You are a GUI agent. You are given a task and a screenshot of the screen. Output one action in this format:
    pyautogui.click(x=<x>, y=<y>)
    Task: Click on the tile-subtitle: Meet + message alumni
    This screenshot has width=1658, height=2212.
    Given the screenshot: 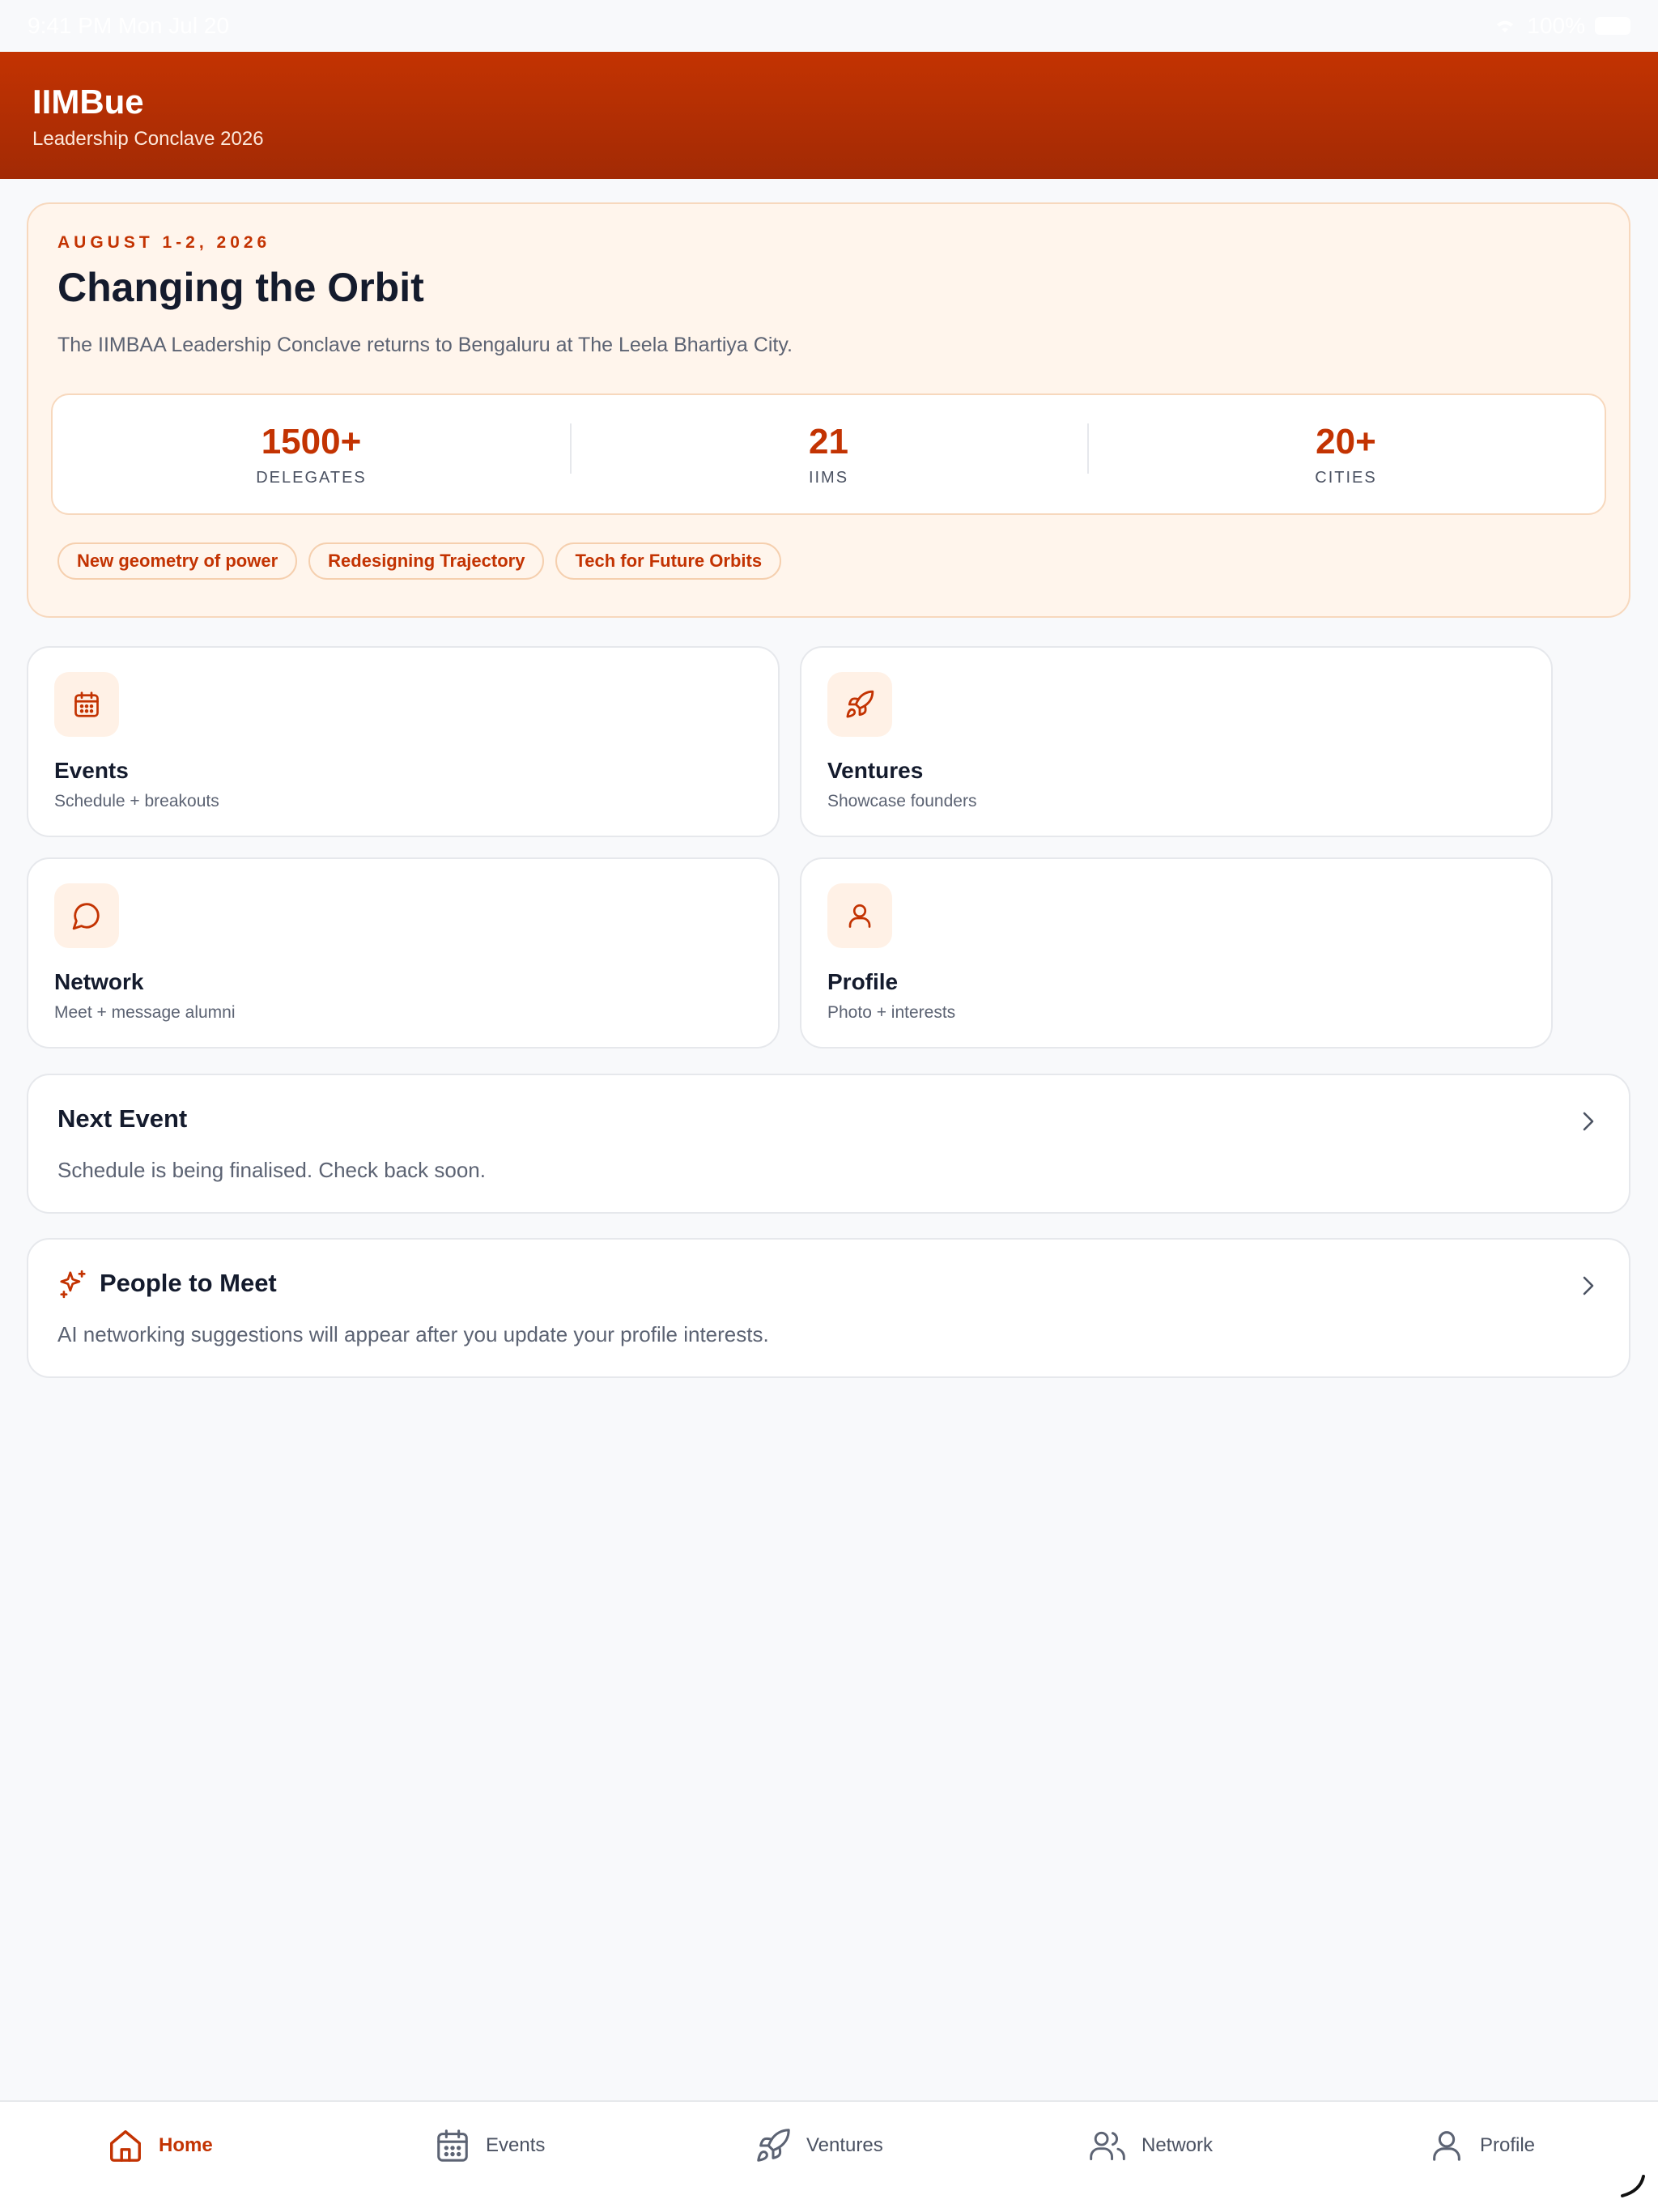 What is the action you would take?
    pyautogui.click(x=145, y=1012)
    